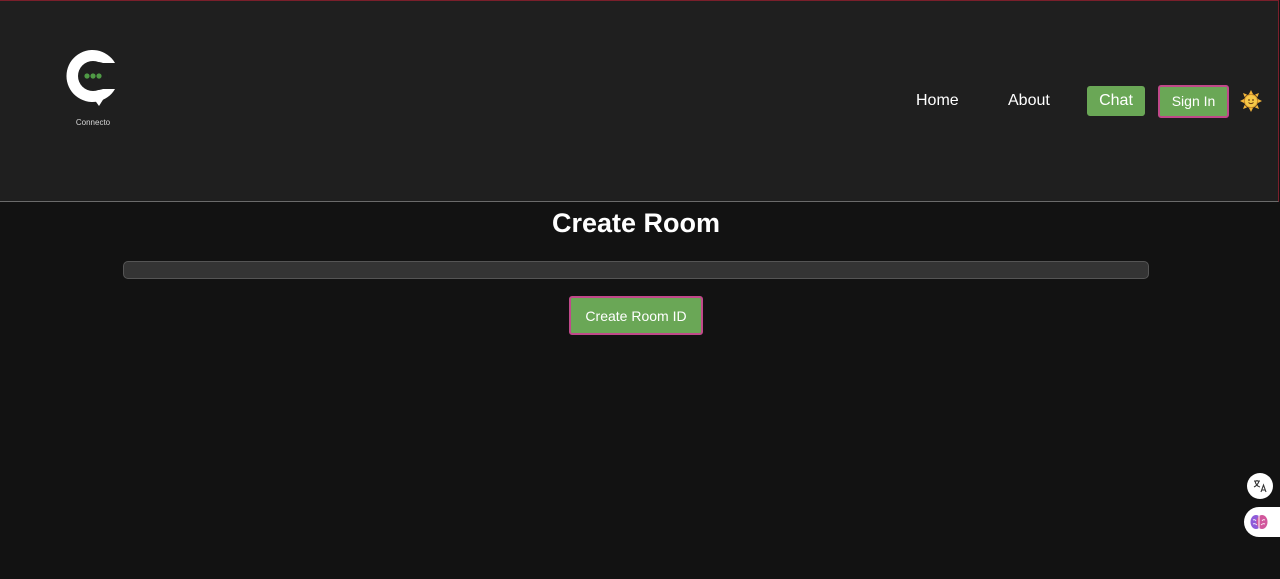 This screenshot has width=1280, height=579. I want to click on ai-assistant-widget-button, so click(1262, 522).